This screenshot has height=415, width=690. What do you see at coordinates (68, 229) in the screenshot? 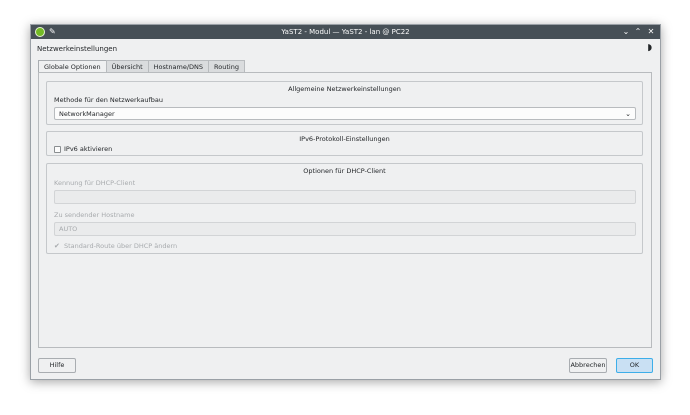
I see `hostname-to-send-value: AUTO` at bounding box center [68, 229].